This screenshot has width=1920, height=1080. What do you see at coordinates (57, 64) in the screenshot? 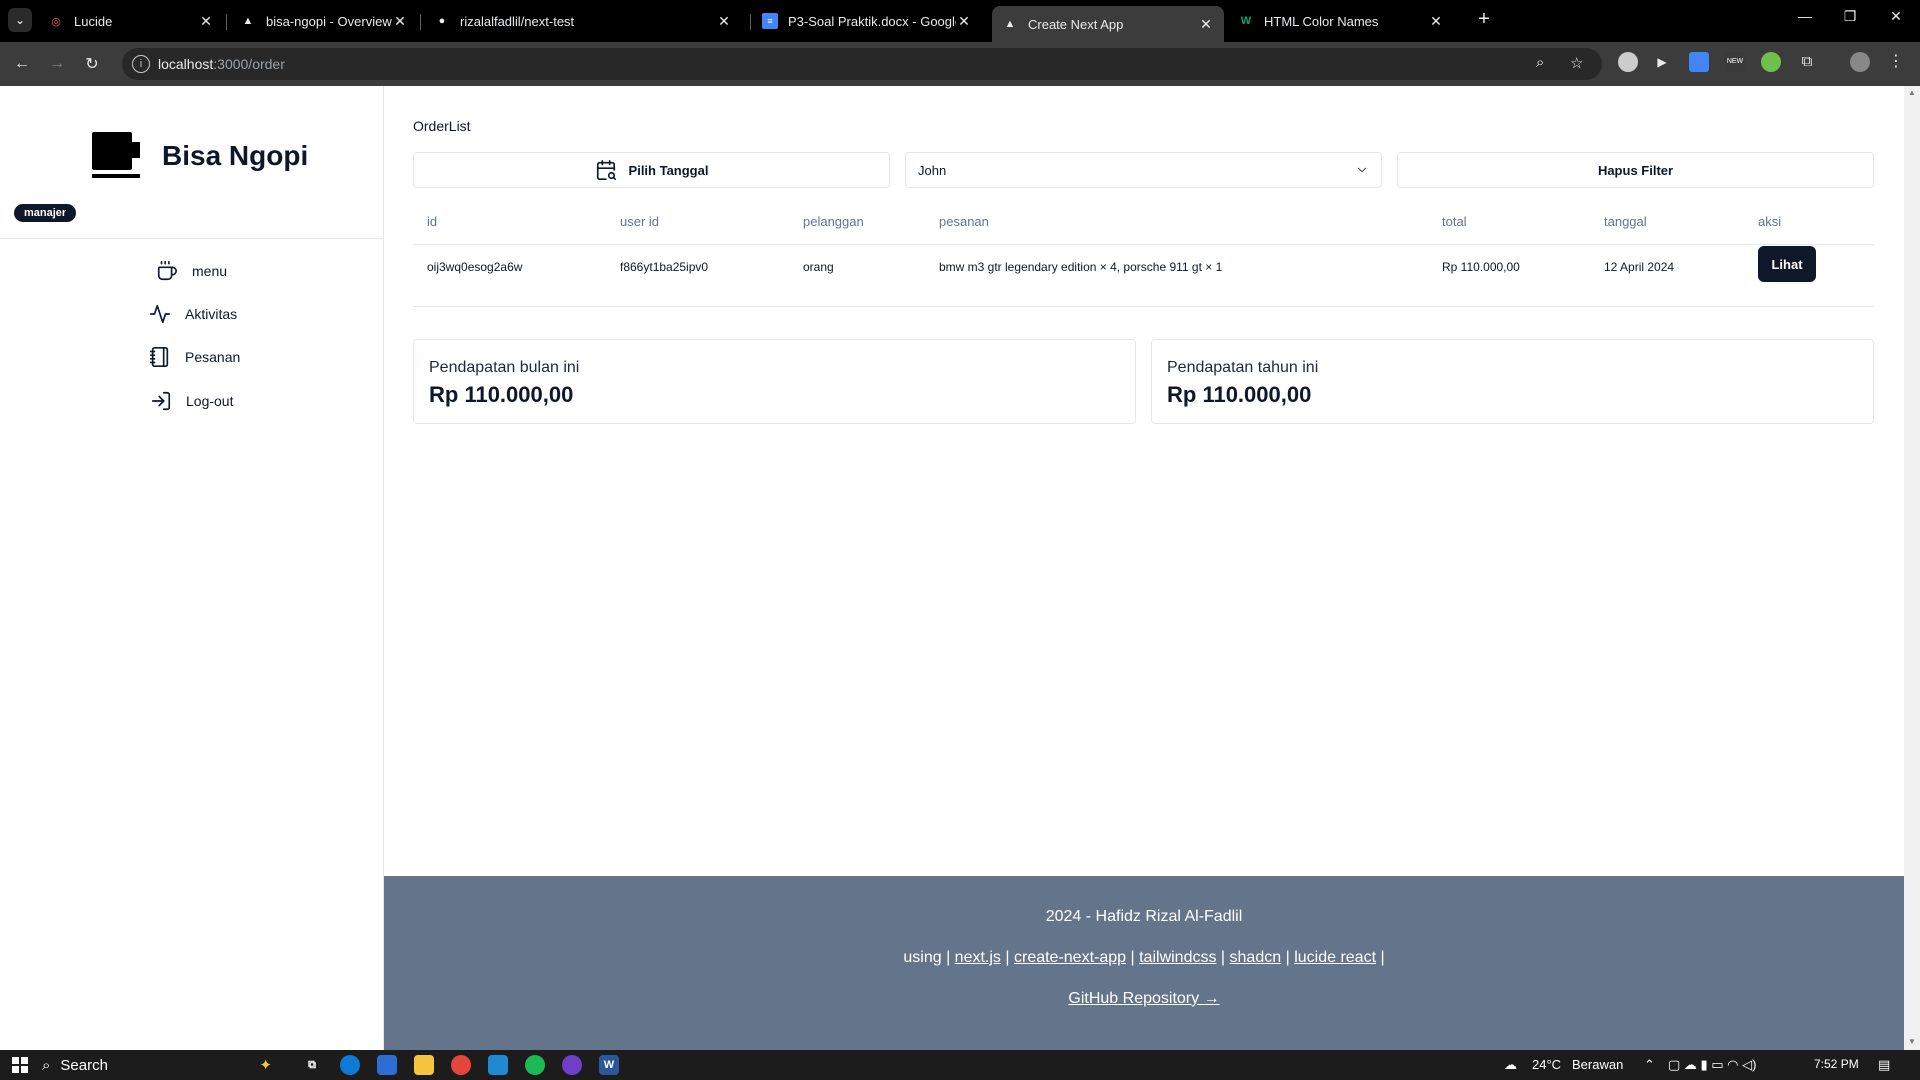
I see `forward-icon: →` at bounding box center [57, 64].